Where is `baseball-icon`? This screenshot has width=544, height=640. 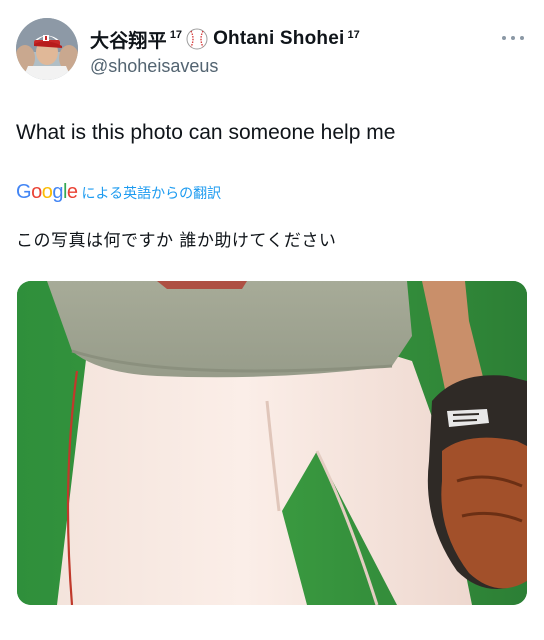
baseball-icon is located at coordinates (197, 39).